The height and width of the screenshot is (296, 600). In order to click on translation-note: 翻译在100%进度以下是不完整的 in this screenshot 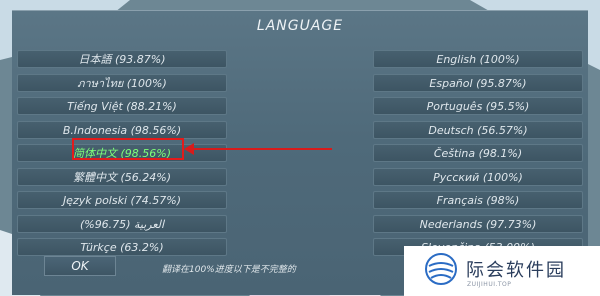, I will do `click(229, 270)`.